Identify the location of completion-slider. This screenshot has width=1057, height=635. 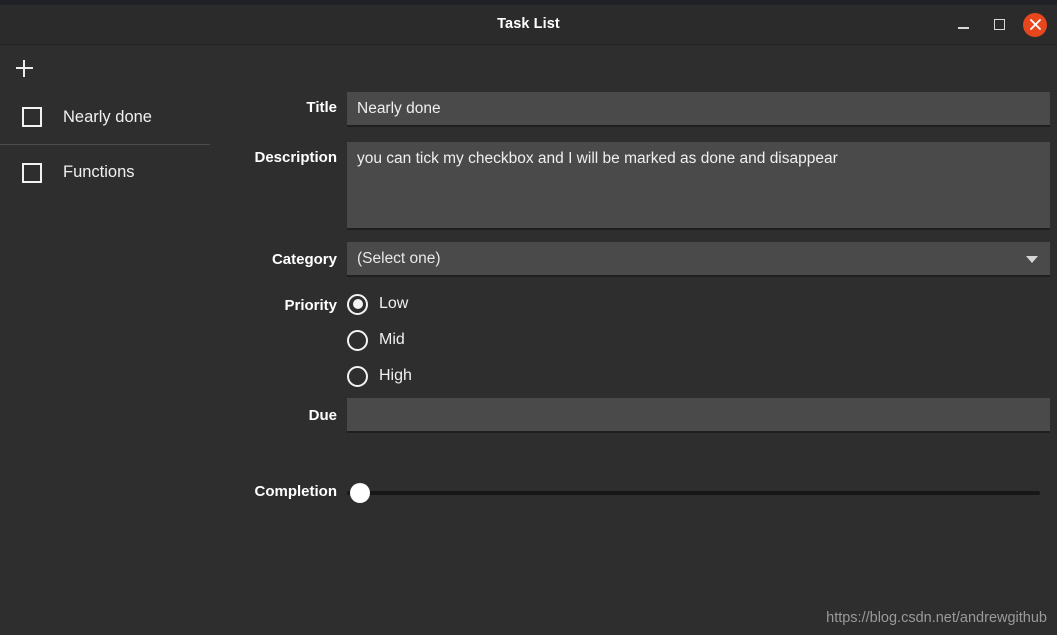
(693, 491).